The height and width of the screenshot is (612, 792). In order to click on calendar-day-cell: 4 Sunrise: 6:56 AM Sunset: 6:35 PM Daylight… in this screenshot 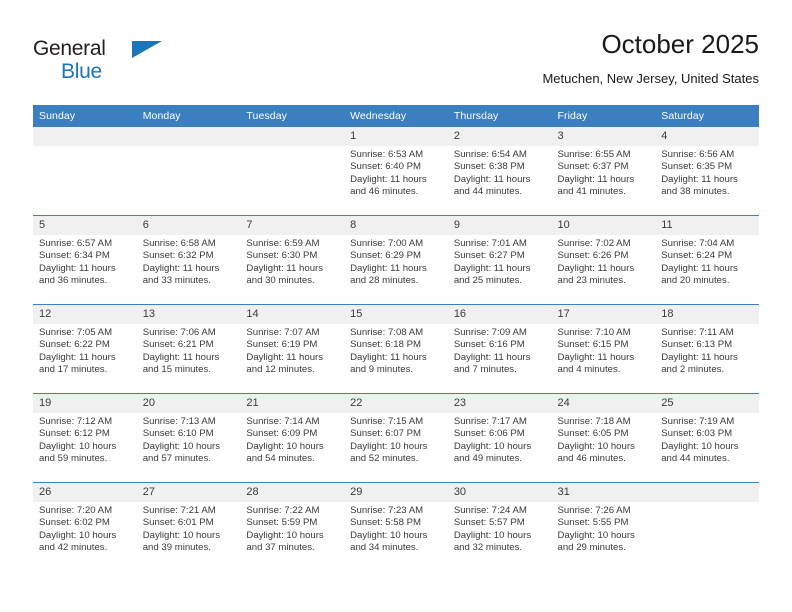, I will do `click(707, 171)`.